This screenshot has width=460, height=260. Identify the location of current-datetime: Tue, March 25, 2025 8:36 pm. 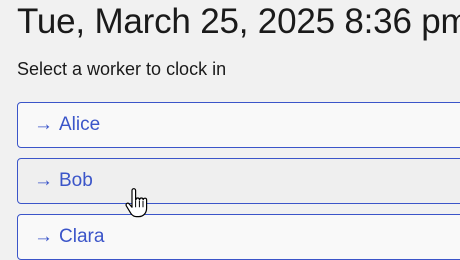
(238, 21).